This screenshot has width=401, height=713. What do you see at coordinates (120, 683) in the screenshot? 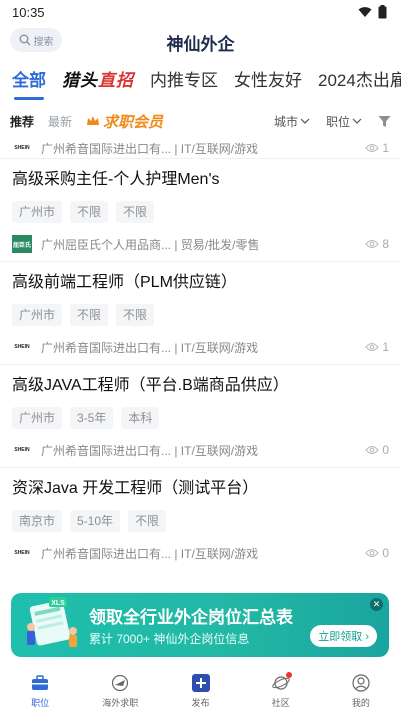
I see `plane-icon` at bounding box center [120, 683].